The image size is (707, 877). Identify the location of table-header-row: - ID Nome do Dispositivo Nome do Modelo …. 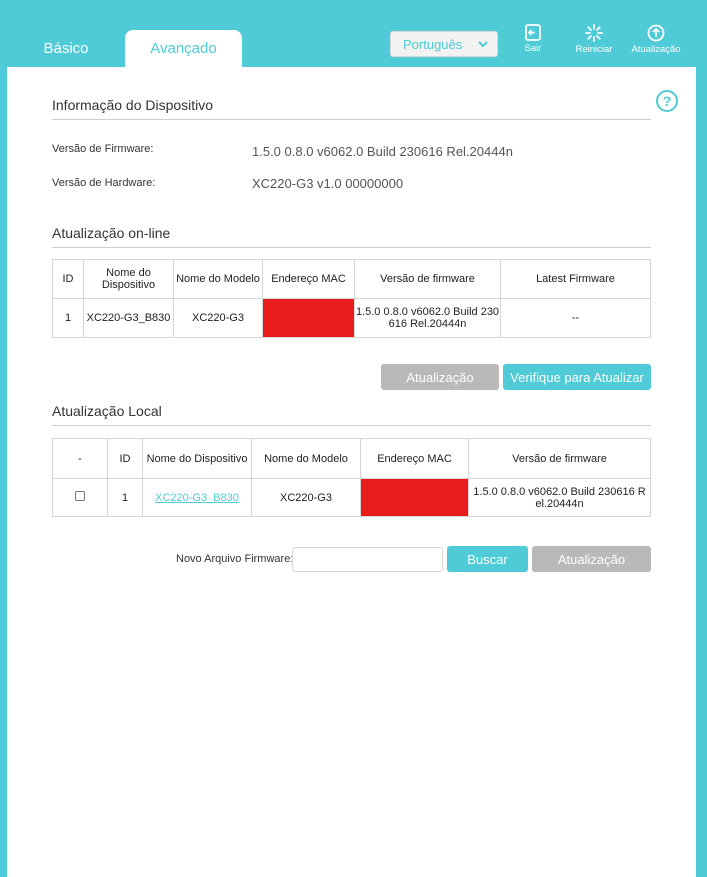
(351, 458).